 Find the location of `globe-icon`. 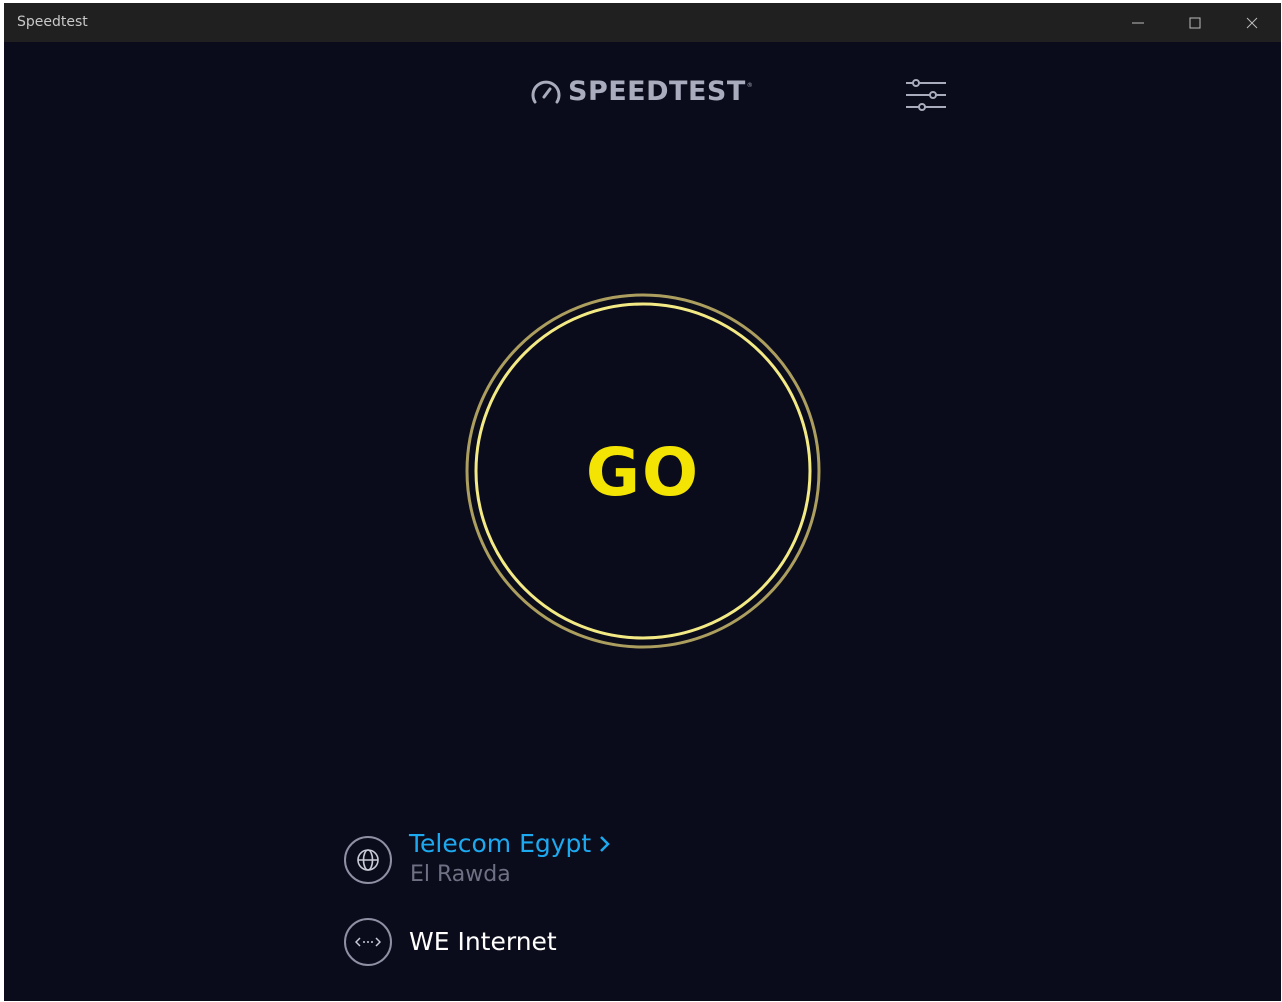

globe-icon is located at coordinates (368, 860).